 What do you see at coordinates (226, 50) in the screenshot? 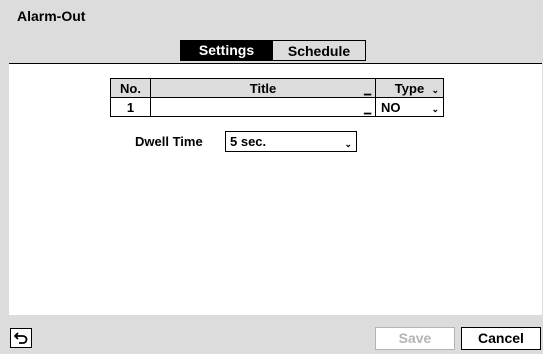
I see `tab-settings: Settings` at bounding box center [226, 50].